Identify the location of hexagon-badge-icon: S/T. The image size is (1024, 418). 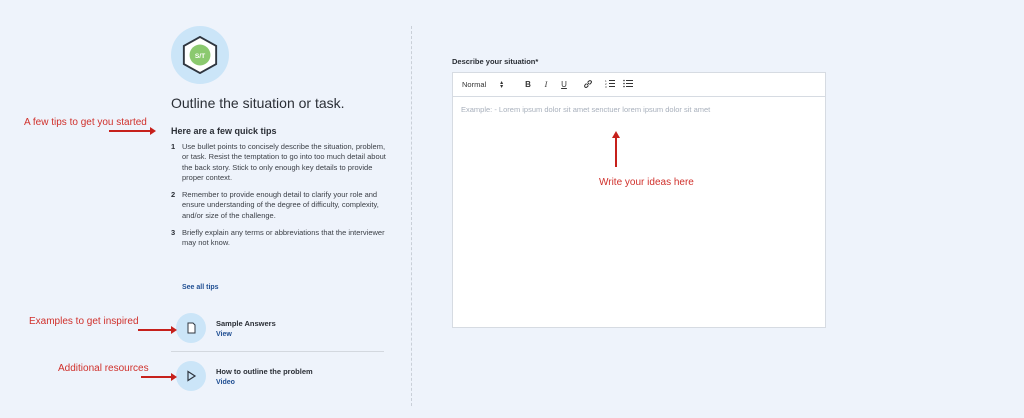
(200, 55).